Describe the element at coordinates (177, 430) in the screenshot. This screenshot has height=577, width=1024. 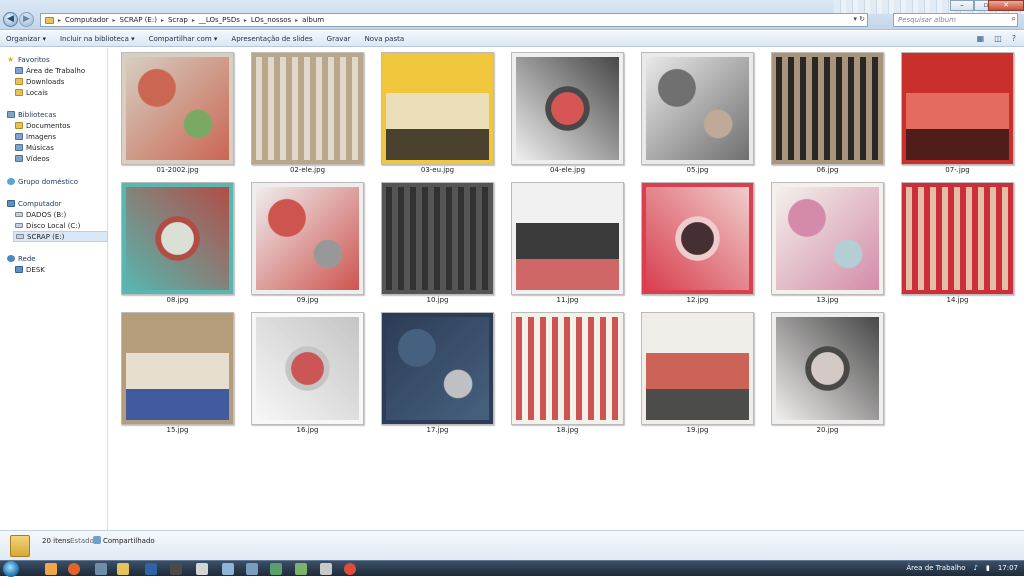
I see `file-name: 15.jpg` at that location.